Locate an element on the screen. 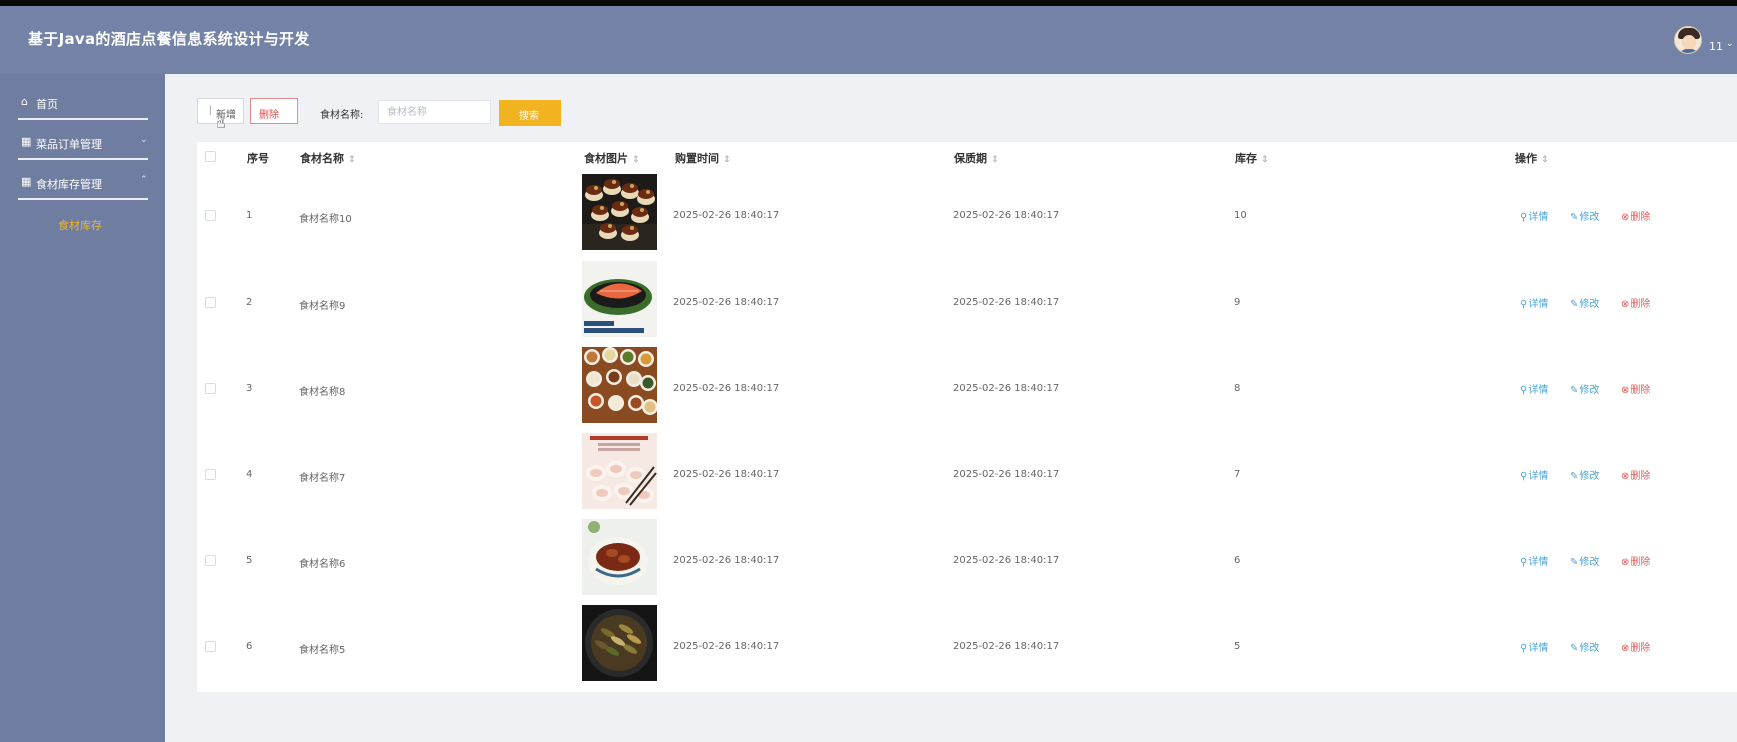 The width and height of the screenshot is (1737, 742). ingredient-name: 食材名称9 is located at coordinates (322, 306).